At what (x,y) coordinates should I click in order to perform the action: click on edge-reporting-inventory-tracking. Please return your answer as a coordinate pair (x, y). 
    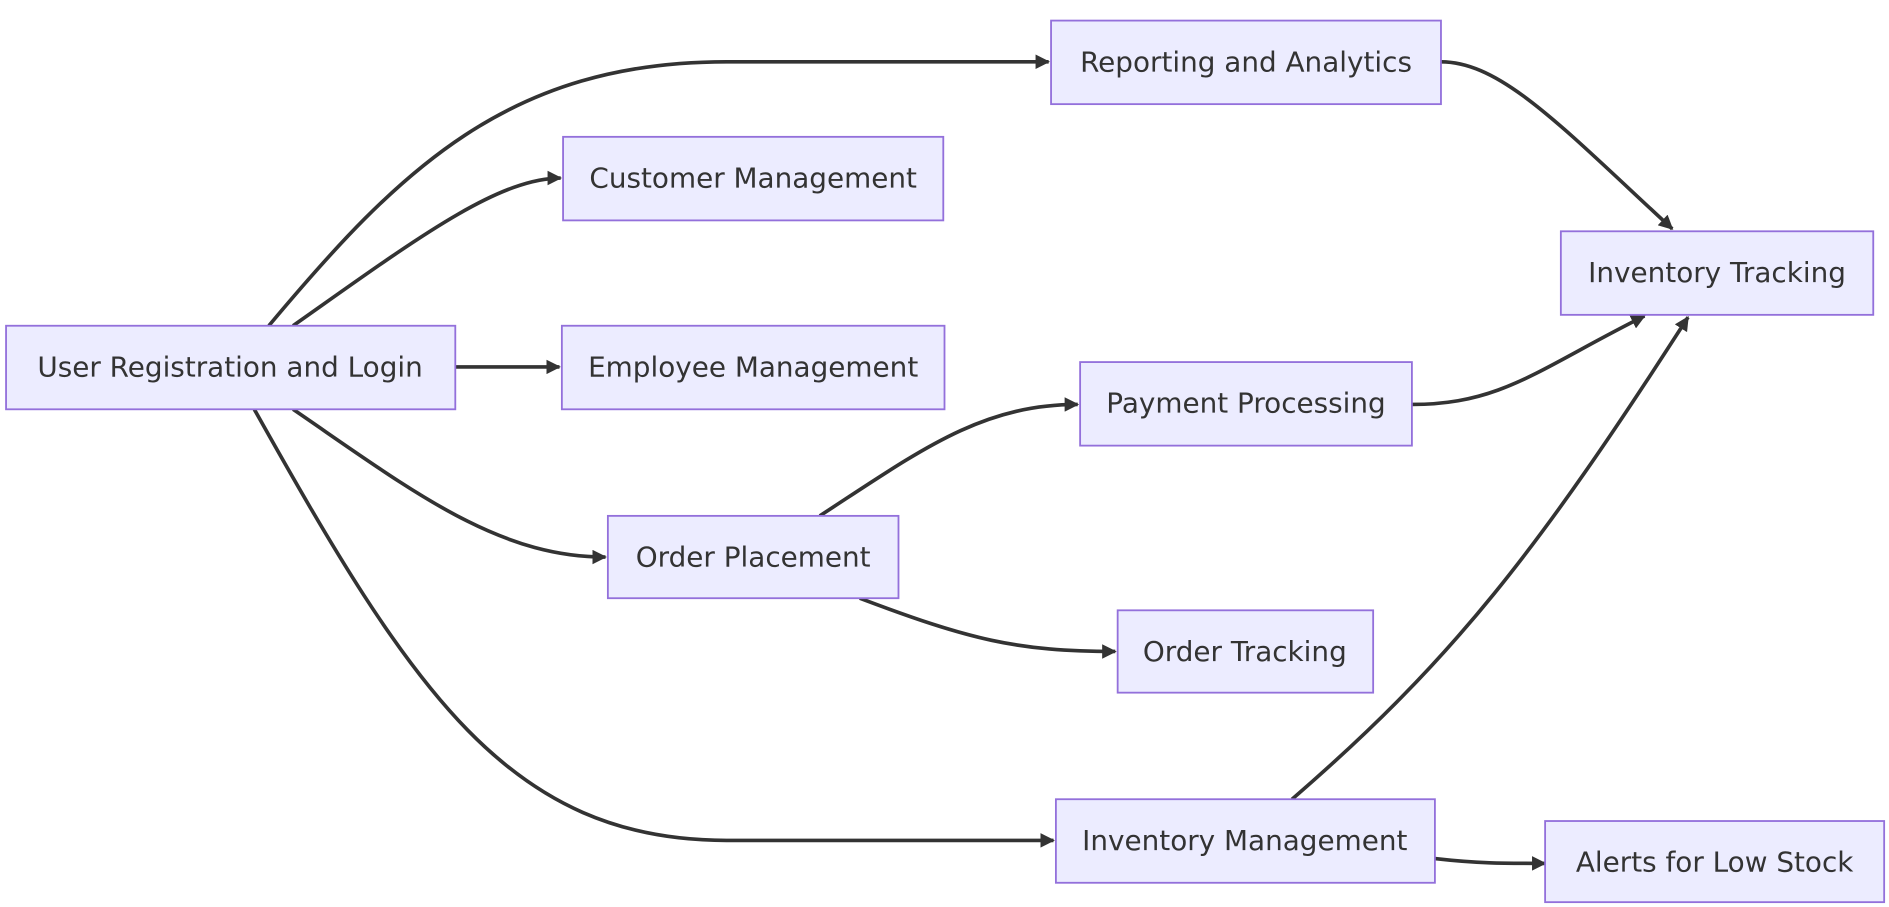
    Looking at the image, I should click on (1557, 145).